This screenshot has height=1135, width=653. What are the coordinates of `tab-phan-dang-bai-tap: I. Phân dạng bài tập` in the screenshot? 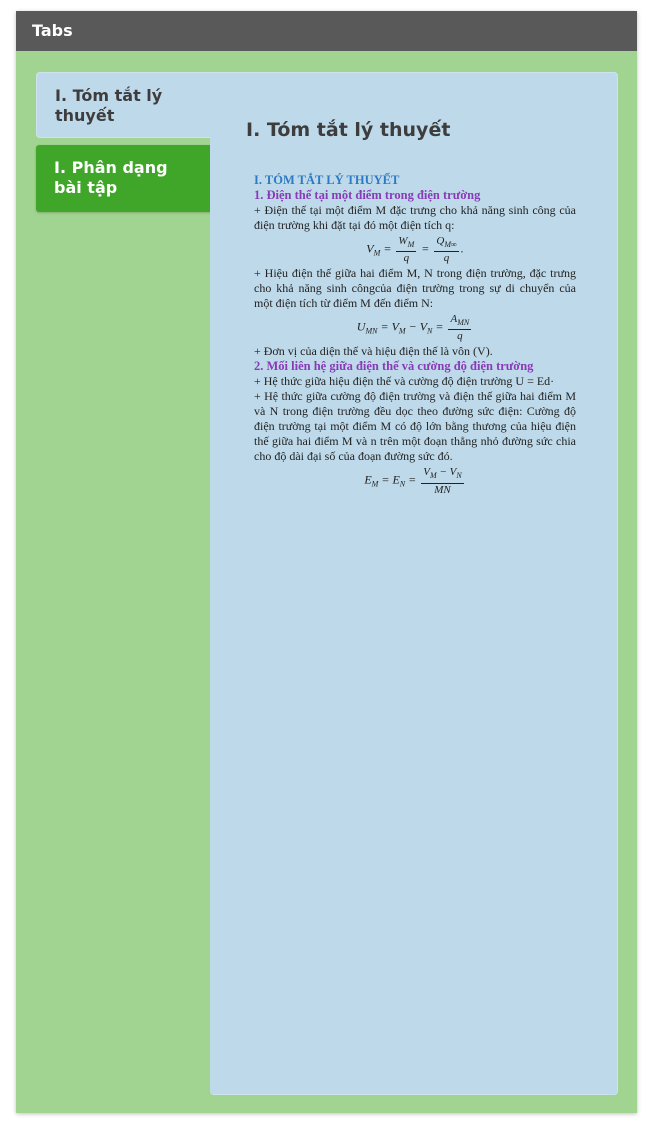 It's located at (123, 178).